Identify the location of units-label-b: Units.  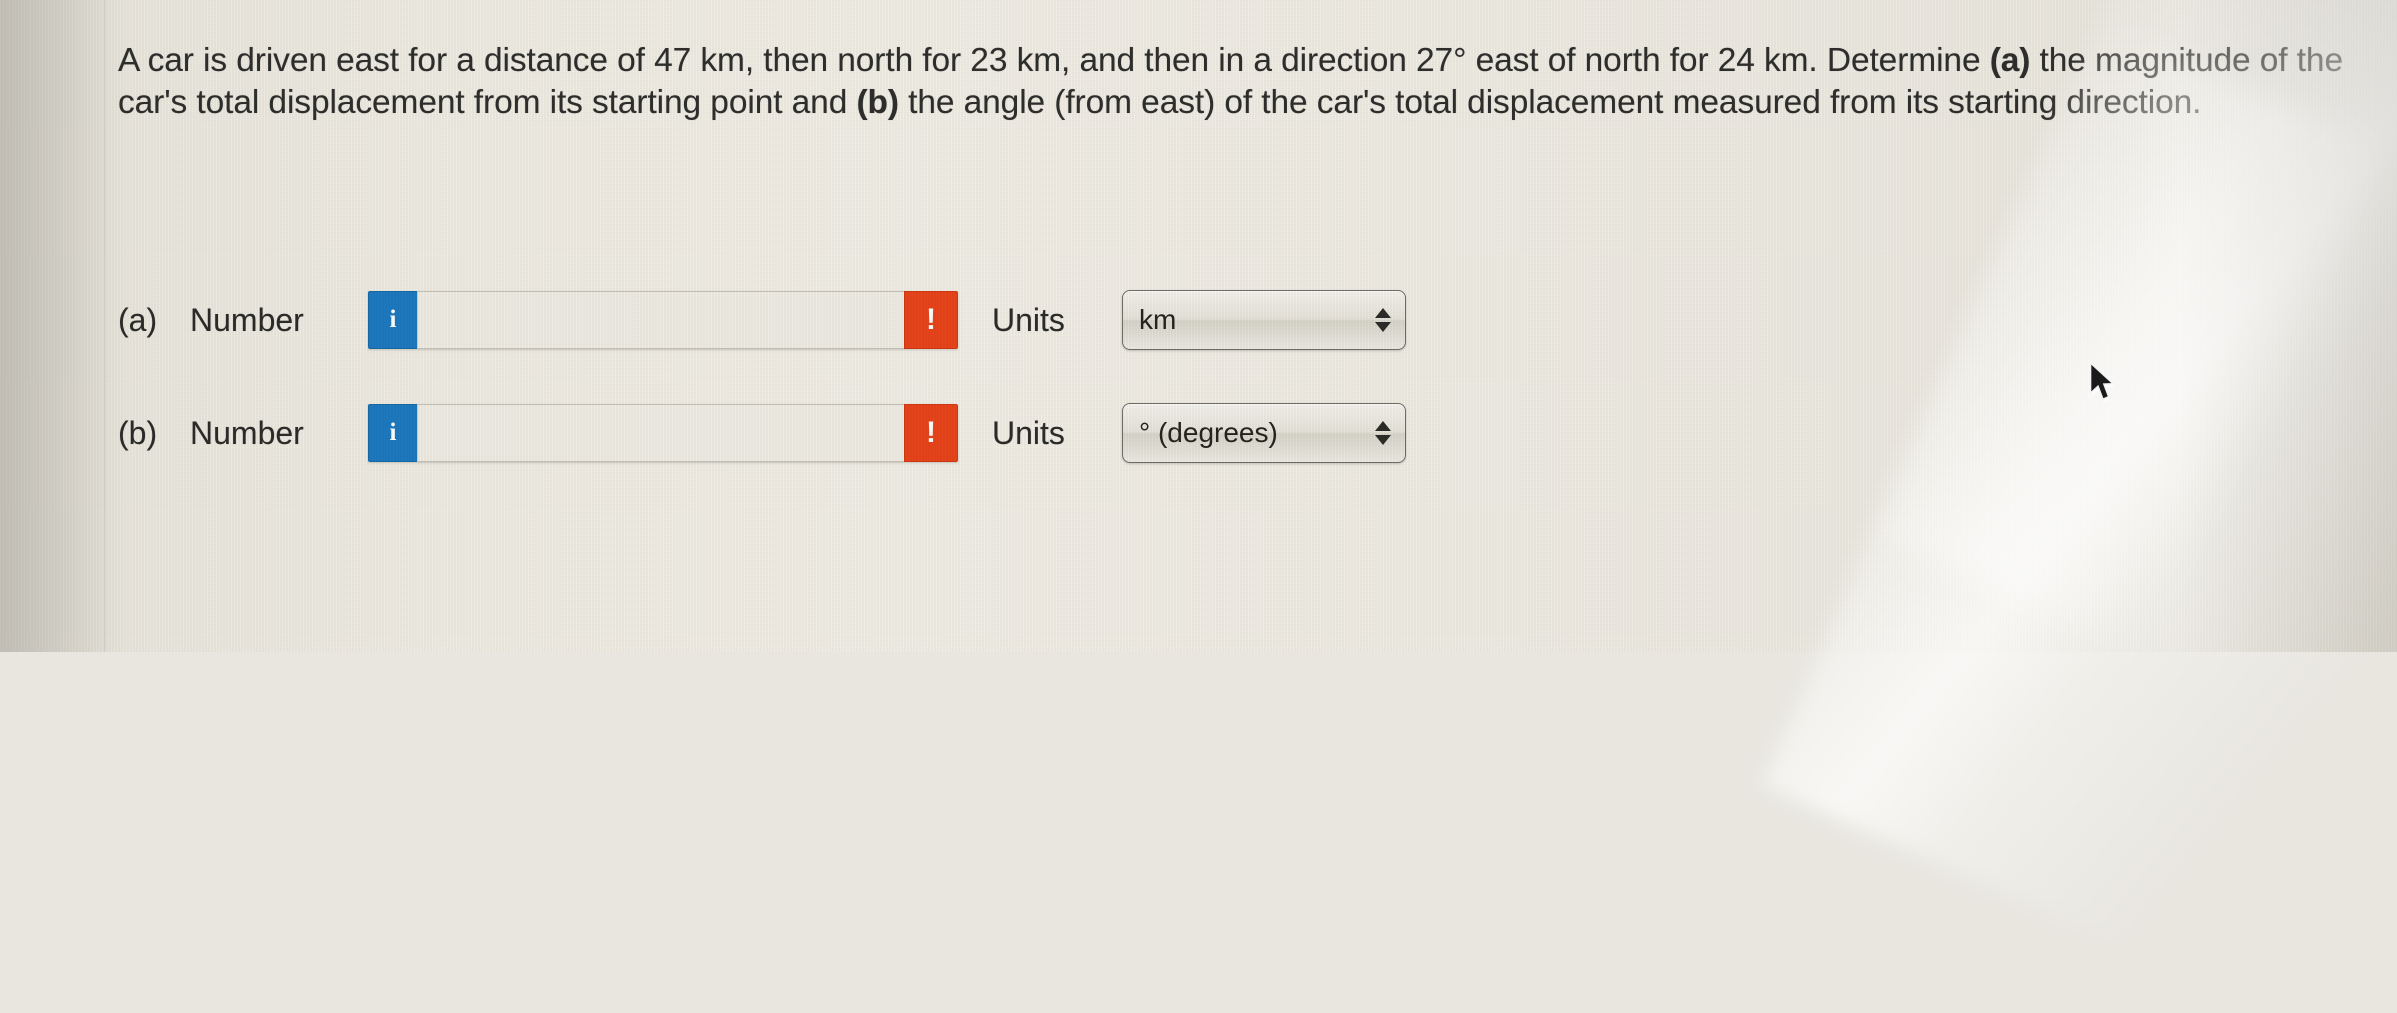
(1028, 432).